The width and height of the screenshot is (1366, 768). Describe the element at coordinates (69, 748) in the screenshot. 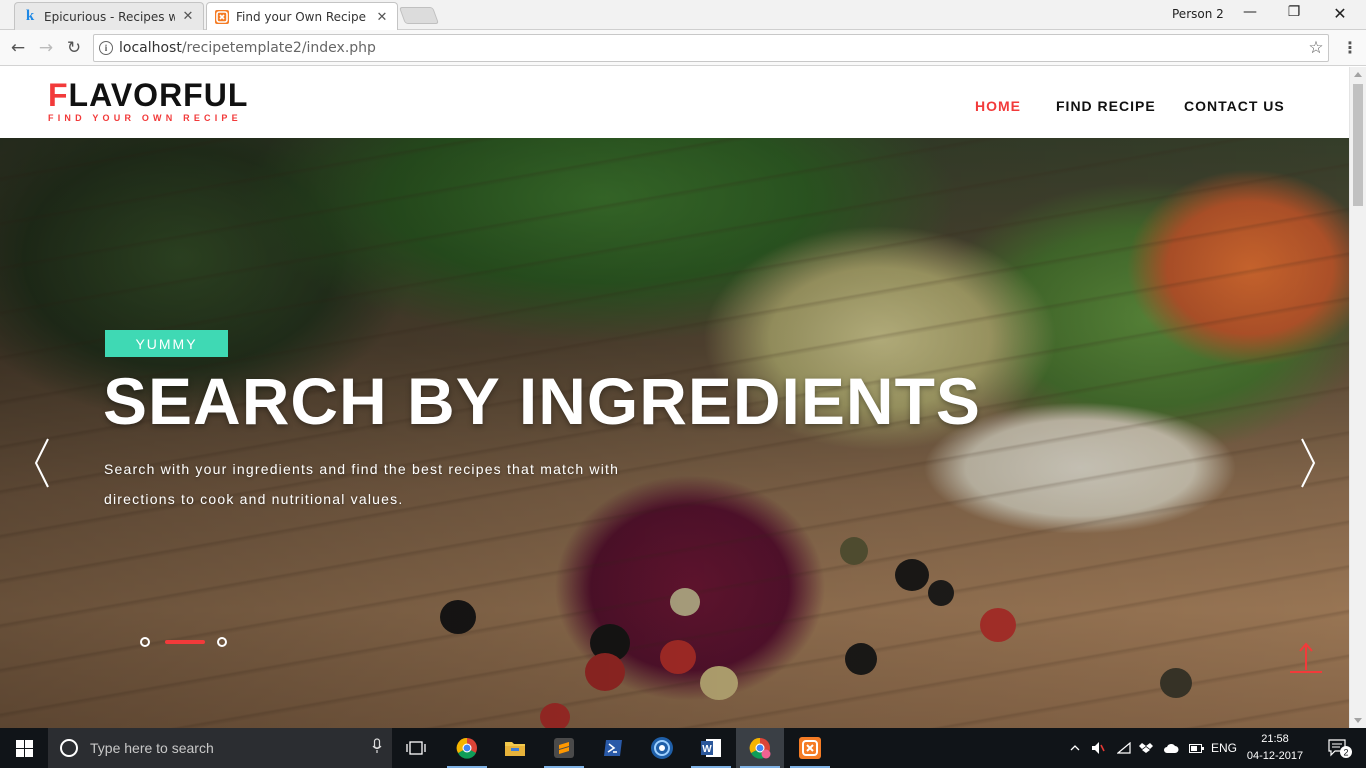

I see `cortana-icon` at that location.